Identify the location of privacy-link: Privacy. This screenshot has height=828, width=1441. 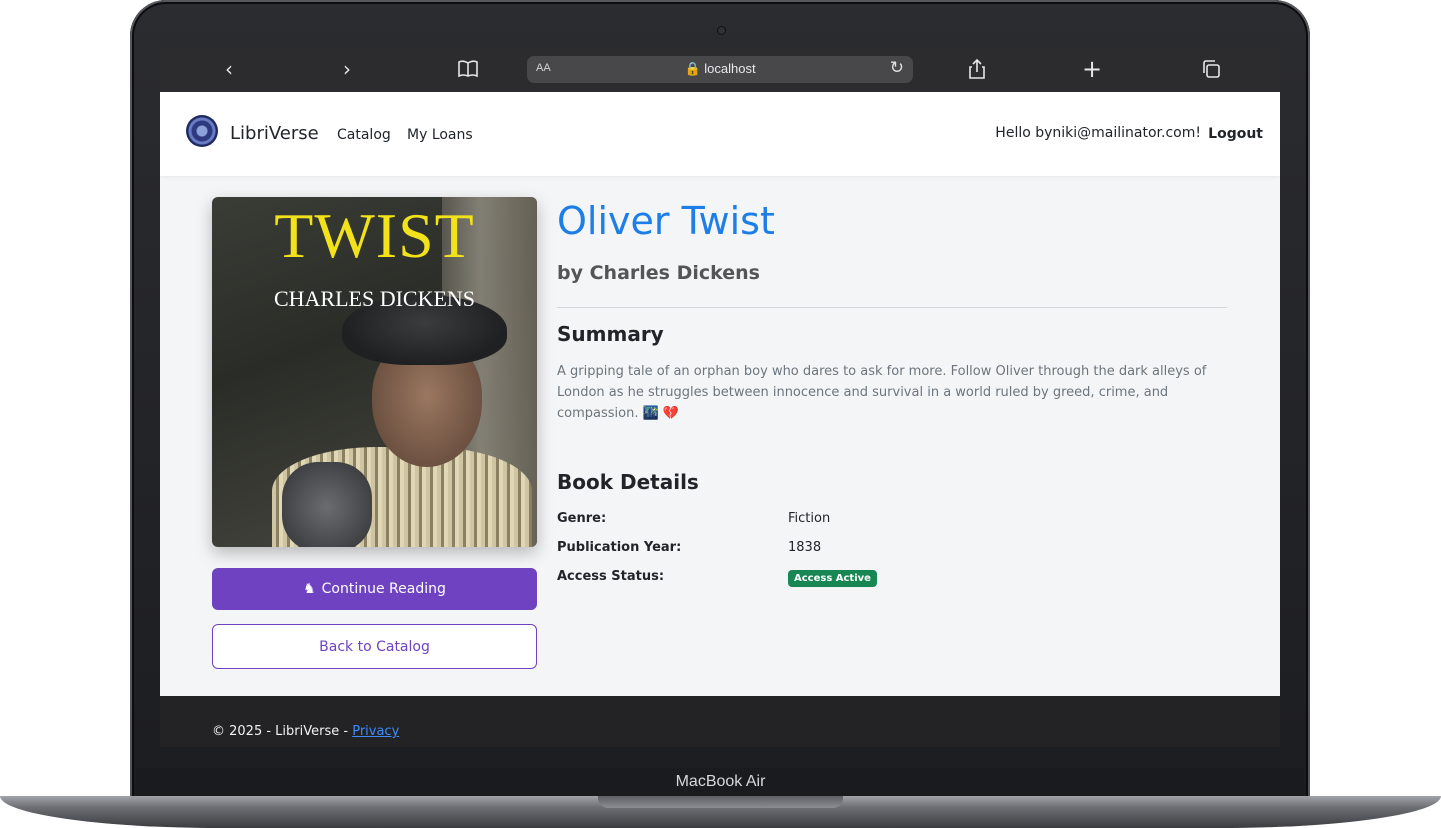
(375, 731).